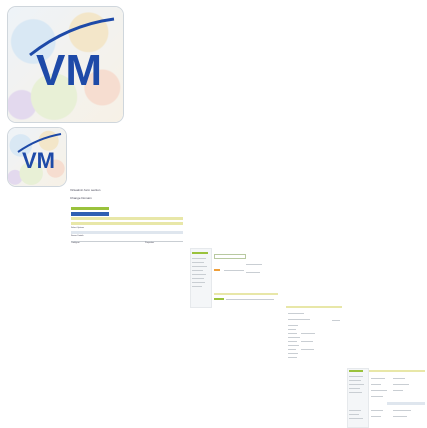 The width and height of the screenshot is (427, 428). I want to click on form-divider, so click(127, 241).